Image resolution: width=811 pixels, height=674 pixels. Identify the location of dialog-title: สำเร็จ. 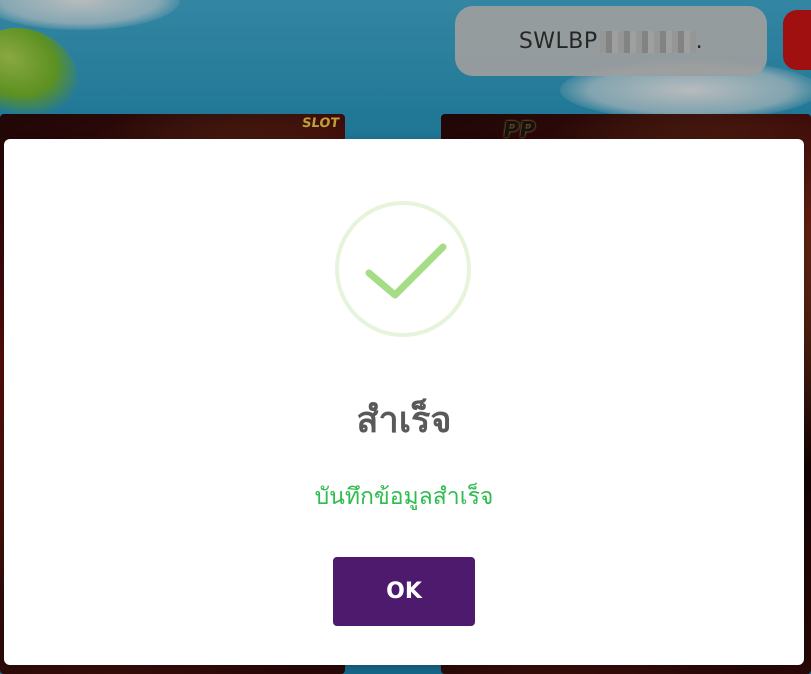
(404, 420).